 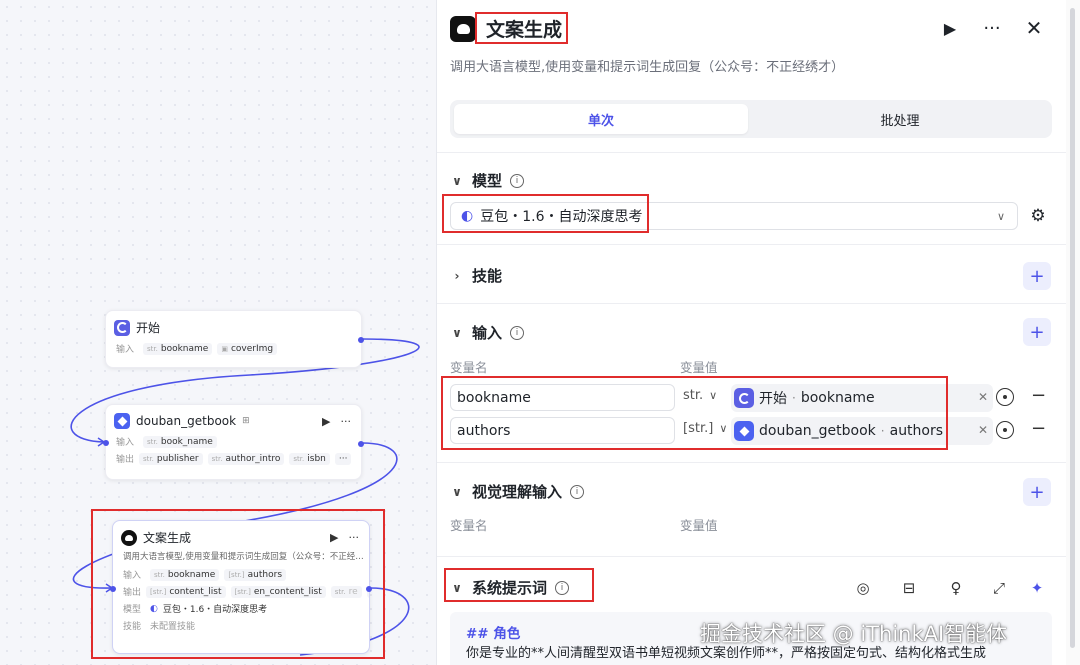 What do you see at coordinates (1037, 588) in the screenshot?
I see `sparkle-icon: ✦` at bounding box center [1037, 588].